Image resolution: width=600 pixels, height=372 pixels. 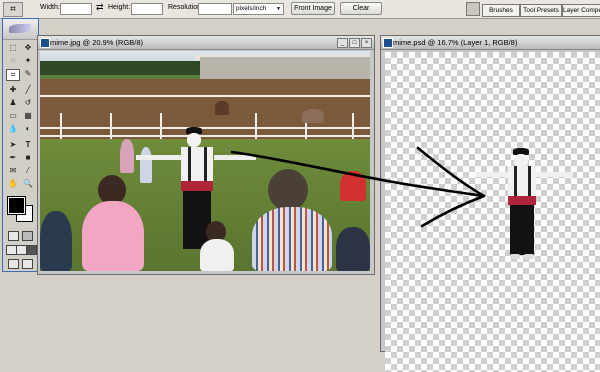 I want to click on tab-layer-comps: Layer Compe, so click(x=581, y=10).